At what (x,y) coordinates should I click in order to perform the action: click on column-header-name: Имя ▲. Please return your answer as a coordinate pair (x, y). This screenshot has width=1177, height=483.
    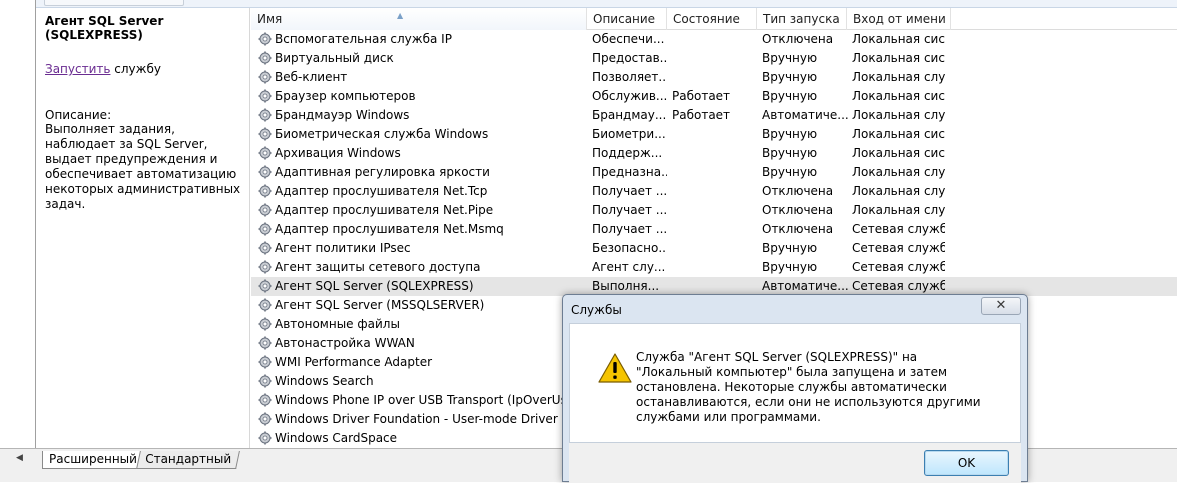
    Looking at the image, I should click on (419, 19).